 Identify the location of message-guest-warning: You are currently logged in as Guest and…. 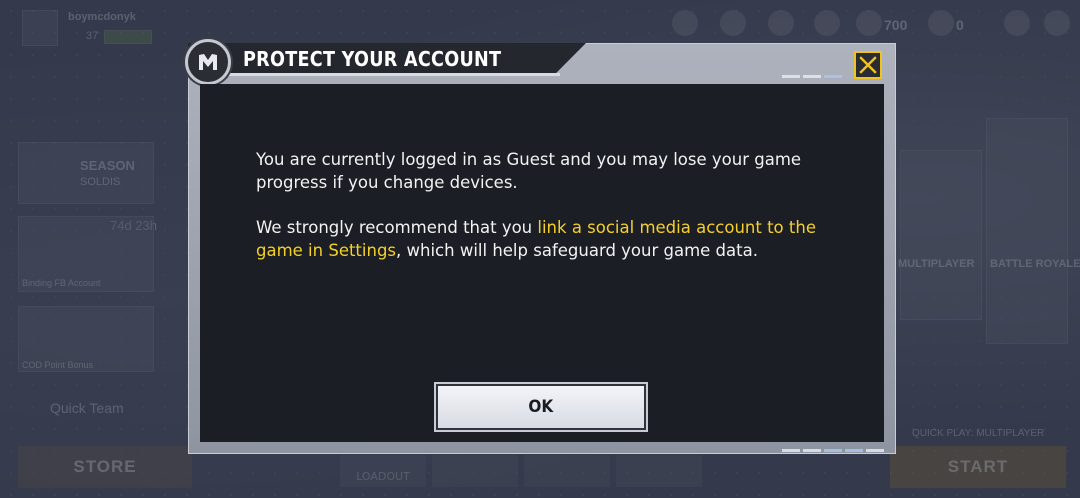
(529, 171).